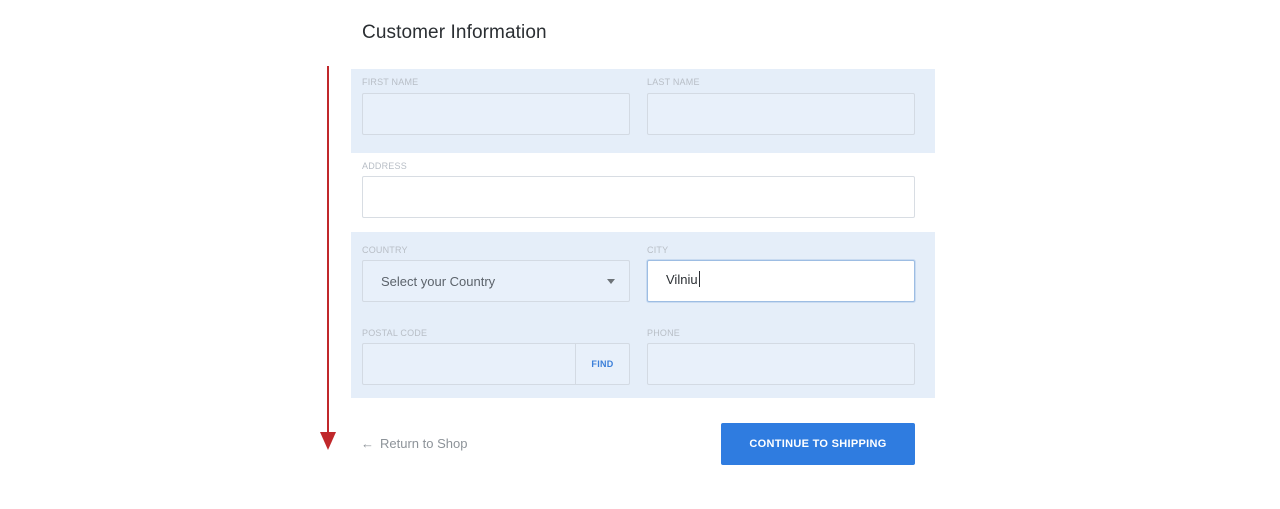 Image resolution: width=1280 pixels, height=509 pixels. Describe the element at coordinates (781, 114) in the screenshot. I see `last-name-input` at that location.